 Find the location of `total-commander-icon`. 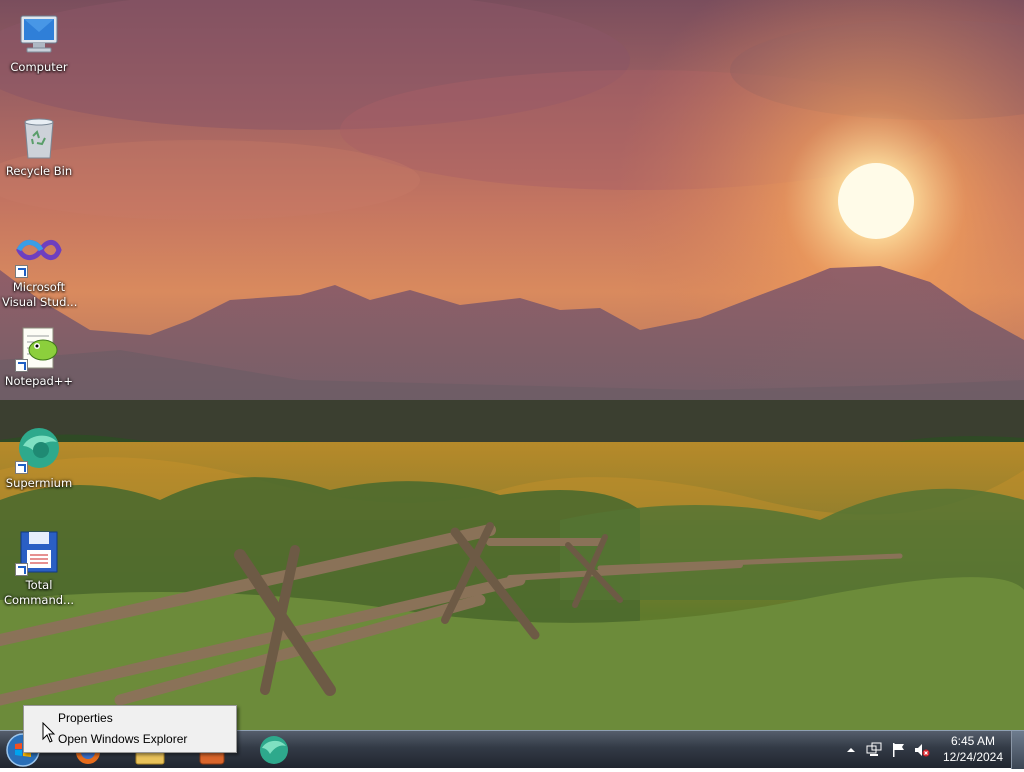

total-commander-icon is located at coordinates (39, 552).